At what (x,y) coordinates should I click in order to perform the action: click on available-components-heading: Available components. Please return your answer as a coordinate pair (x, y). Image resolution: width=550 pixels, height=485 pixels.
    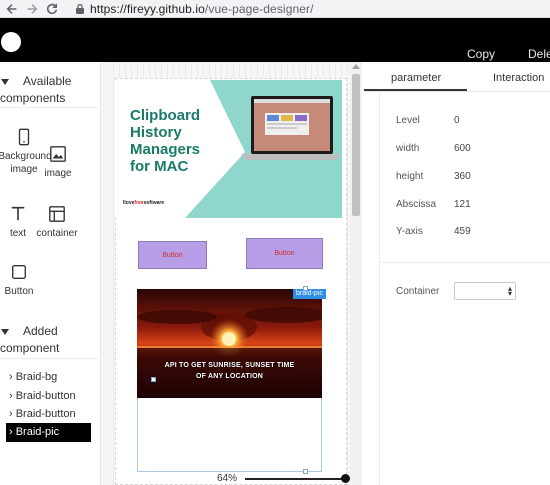
    Looking at the image, I should click on (35, 90).